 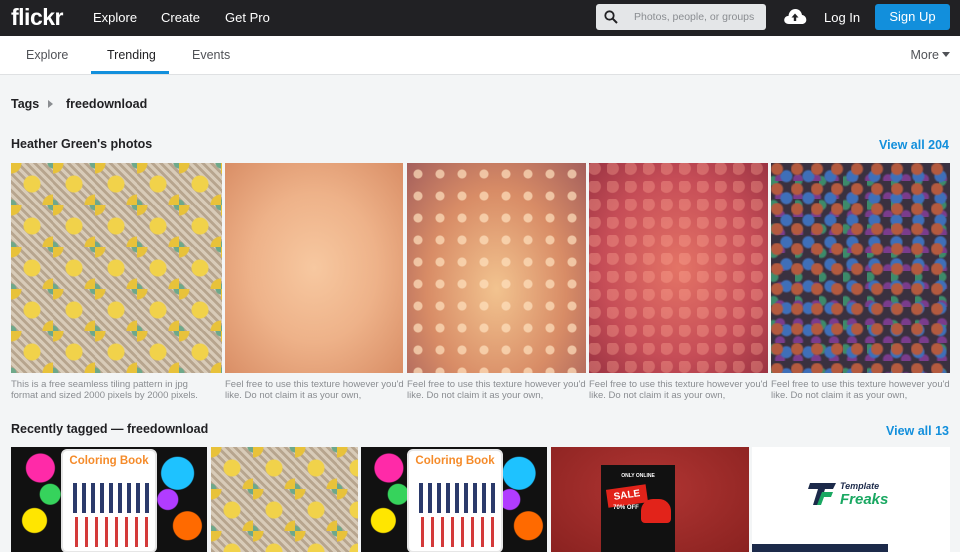 What do you see at coordinates (656, 511) in the screenshot?
I see `shoe-image` at bounding box center [656, 511].